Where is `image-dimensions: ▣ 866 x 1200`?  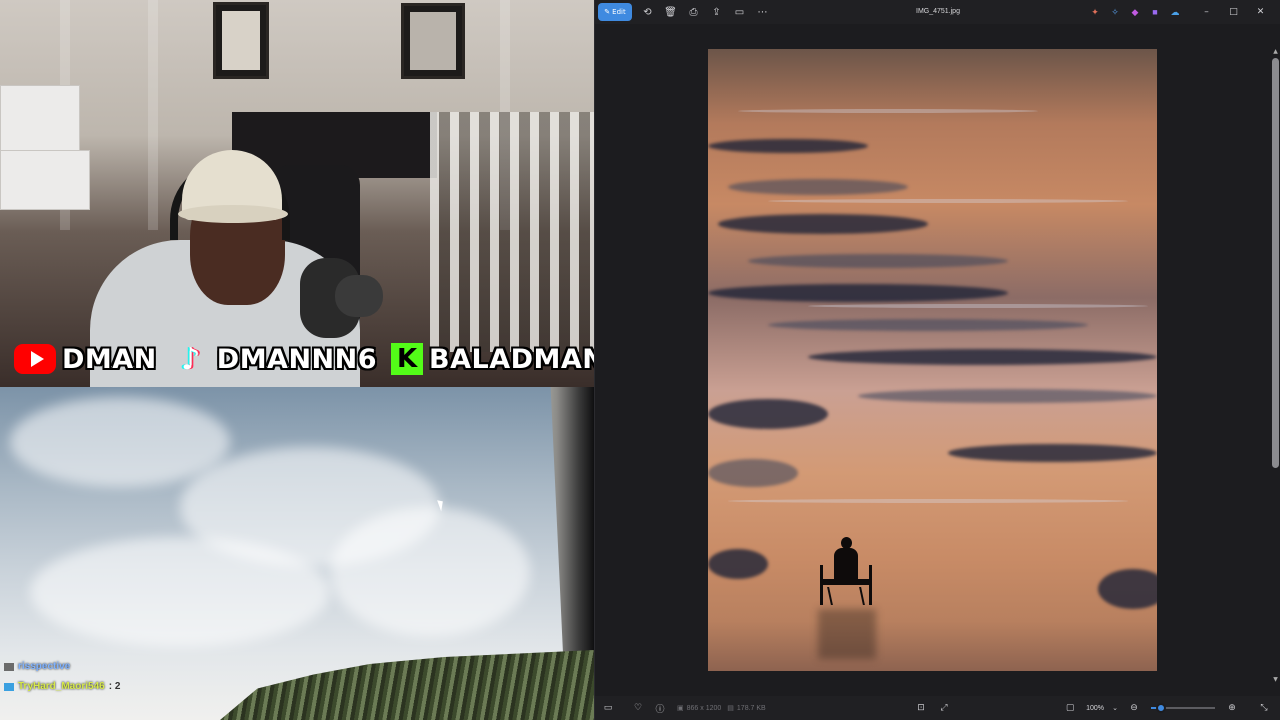 image-dimensions: ▣ 866 x 1200 is located at coordinates (699, 708).